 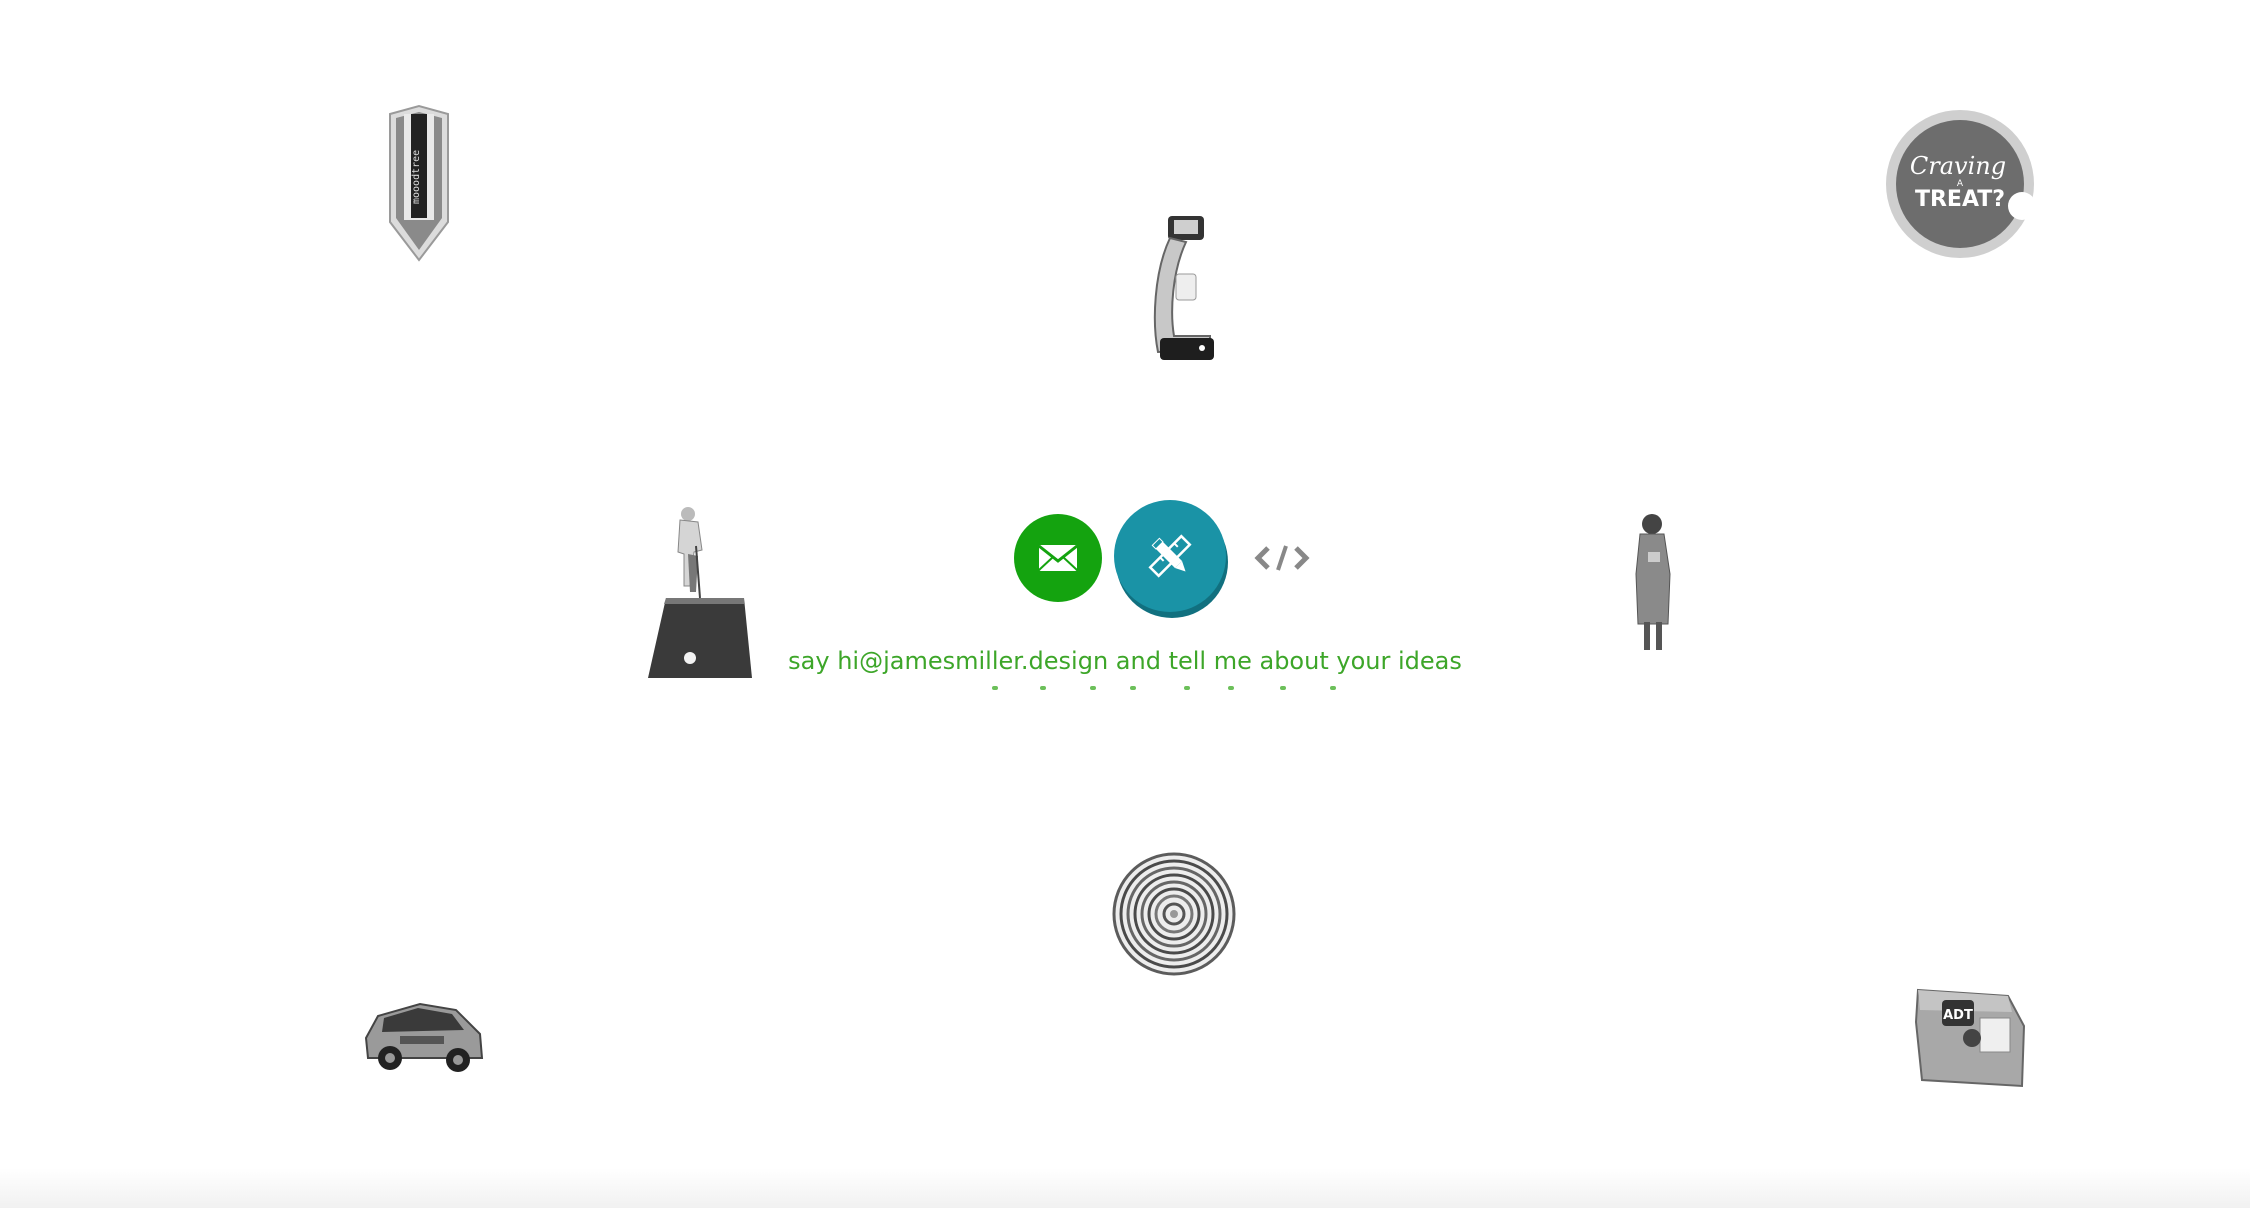 I want to click on code-button, so click(x=1282, y=558).